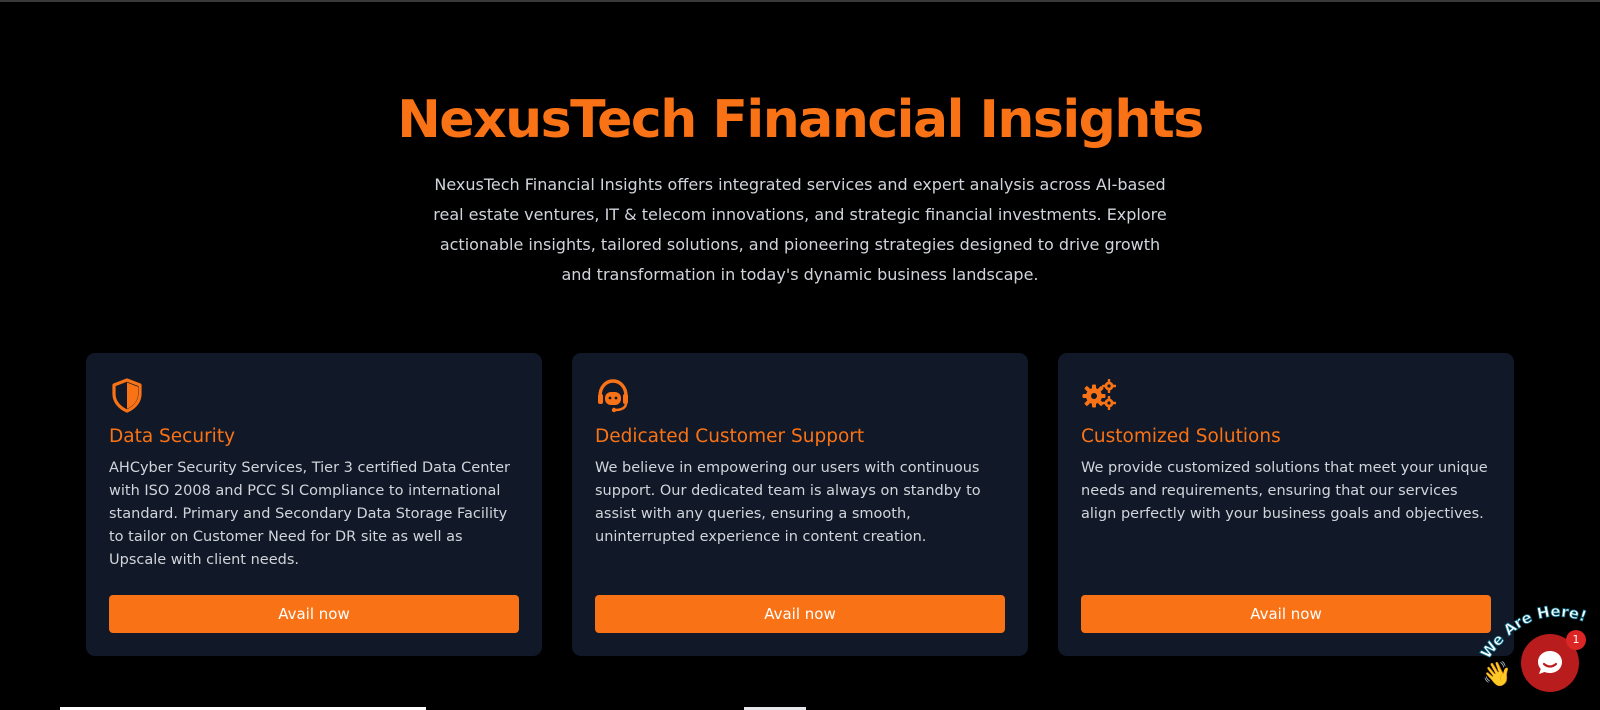  What do you see at coordinates (127, 395) in the screenshot?
I see `shield-icon` at bounding box center [127, 395].